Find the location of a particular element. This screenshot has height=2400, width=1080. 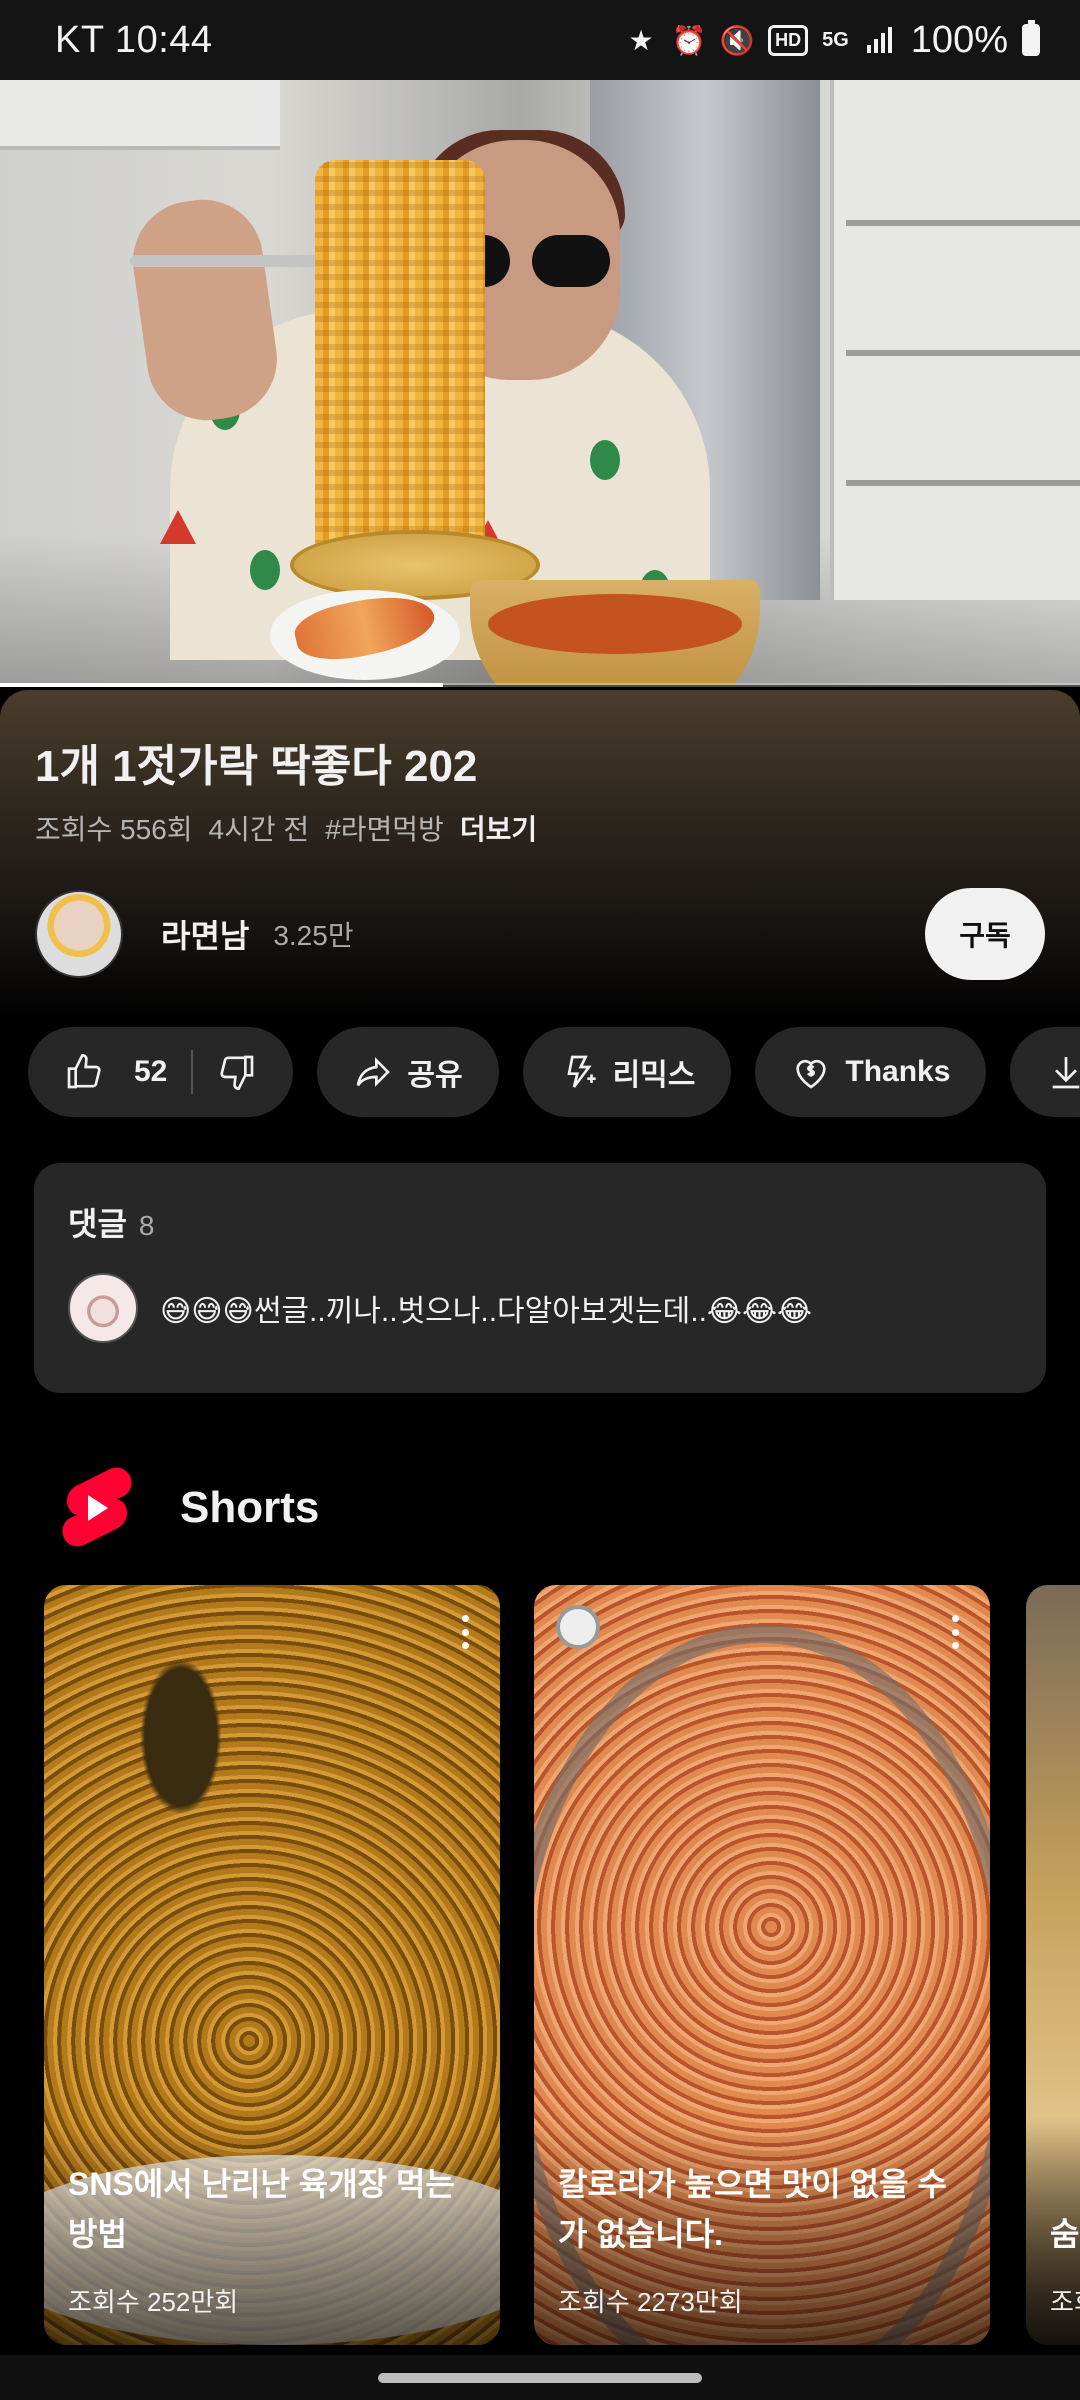

mute-icon: 🔇 is located at coordinates (737, 40).